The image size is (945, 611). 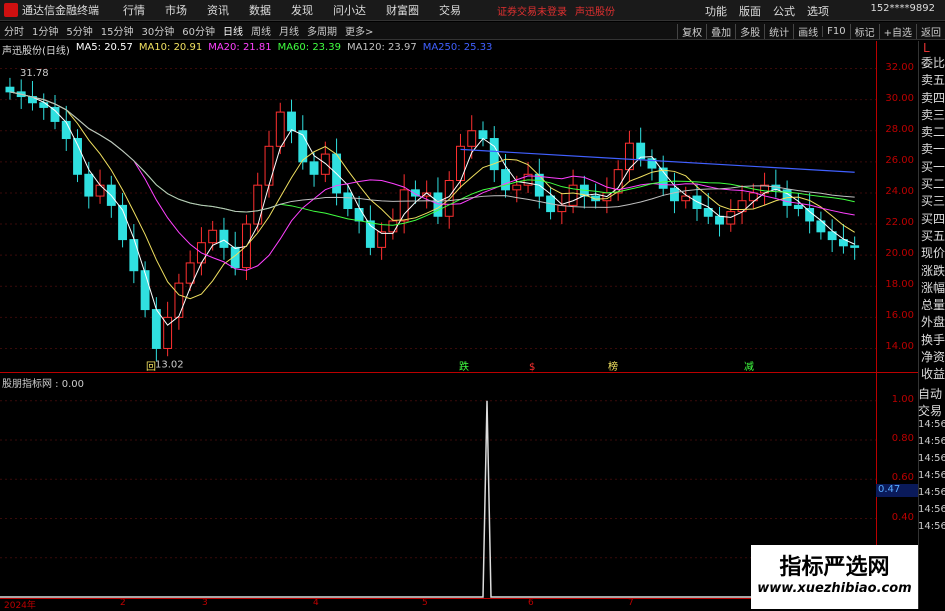 I want to click on watermark-cn: 指标严选网, so click(x=834, y=567).